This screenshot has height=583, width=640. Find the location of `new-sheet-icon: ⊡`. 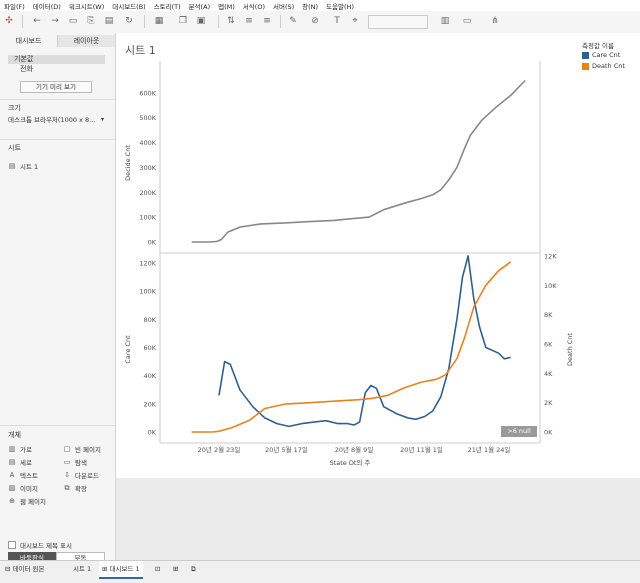

new-sheet-icon: ⊡ is located at coordinates (157, 569).